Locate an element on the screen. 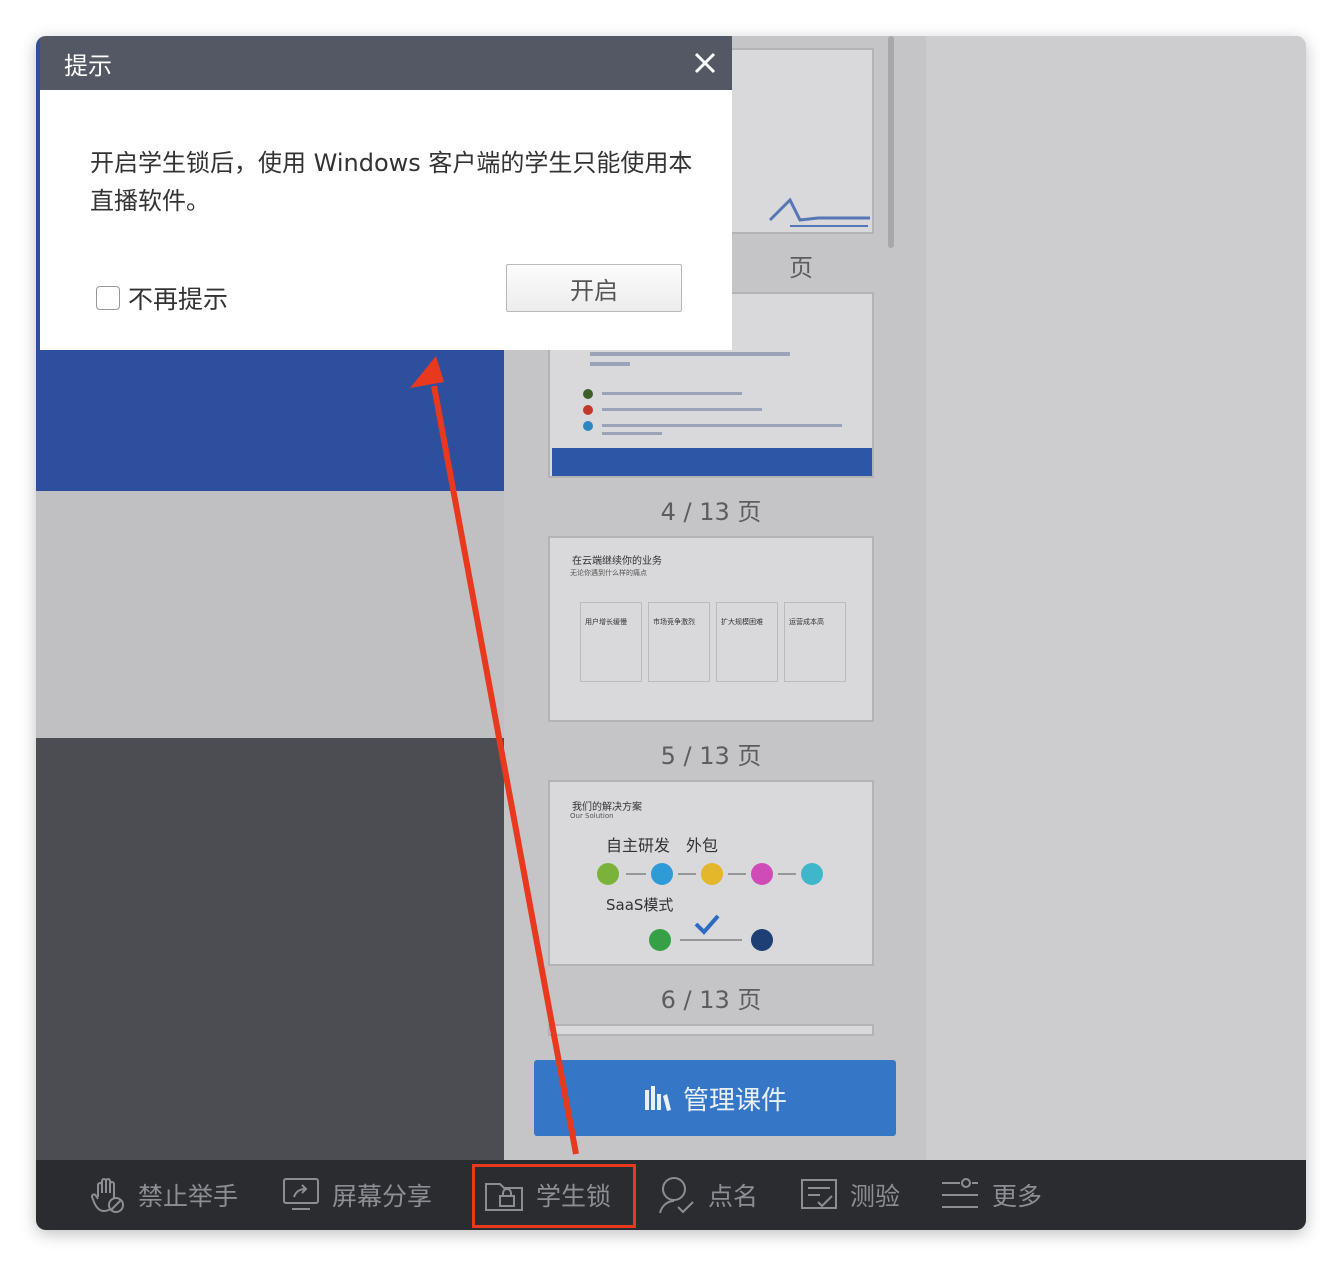  toolbar-forbid-hand-raise: 禁止举手 is located at coordinates (164, 1195).